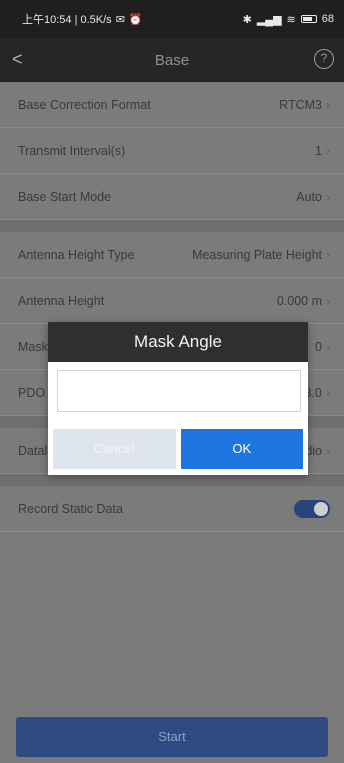  I want to click on row-label: PDO, so click(32, 392).